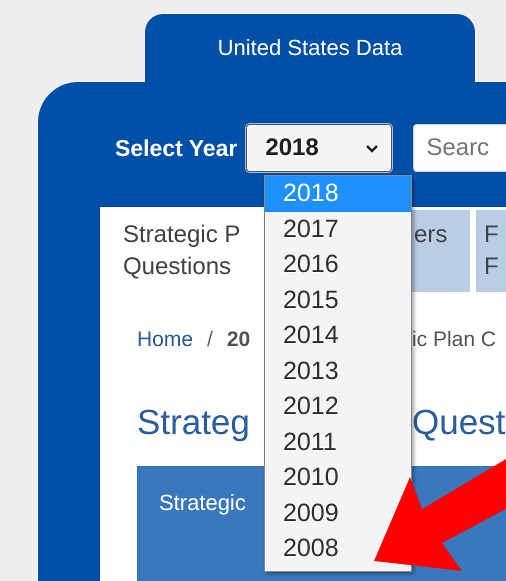  Describe the element at coordinates (165, 340) in the screenshot. I see `breadcrumb-link: Home` at that location.